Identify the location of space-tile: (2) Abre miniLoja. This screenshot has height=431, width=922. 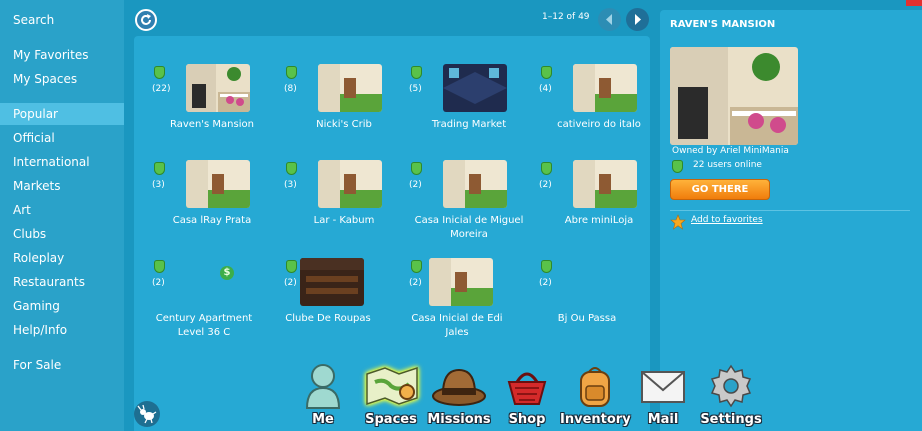
(599, 206).